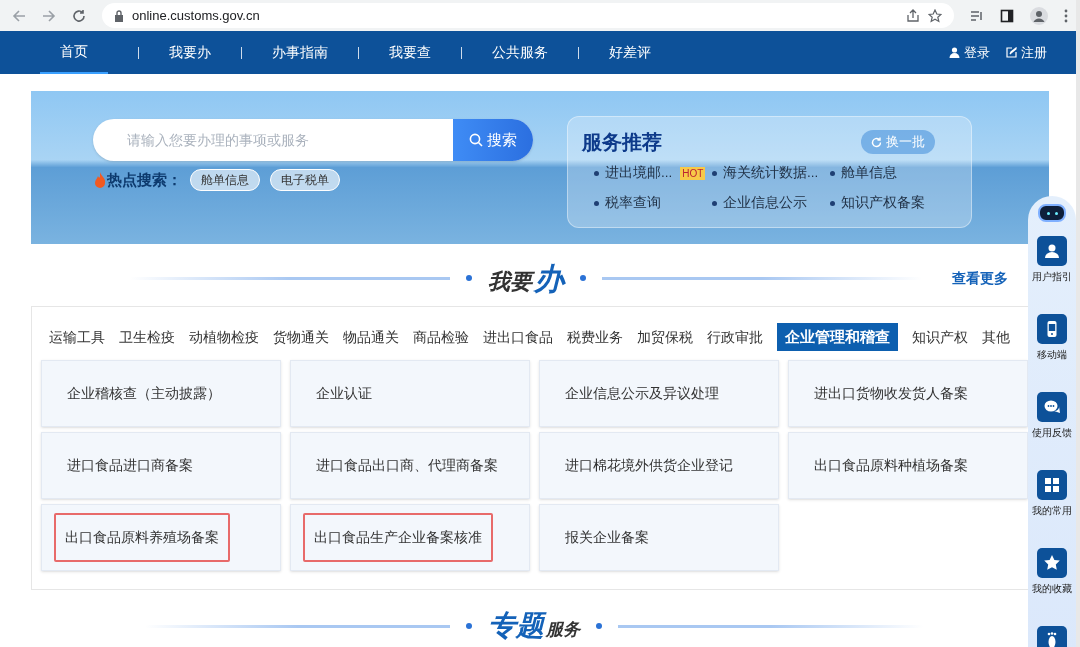 This screenshot has width=1080, height=647. Describe the element at coordinates (633, 203) in the screenshot. I see `recommend-link: 税率查询` at that location.